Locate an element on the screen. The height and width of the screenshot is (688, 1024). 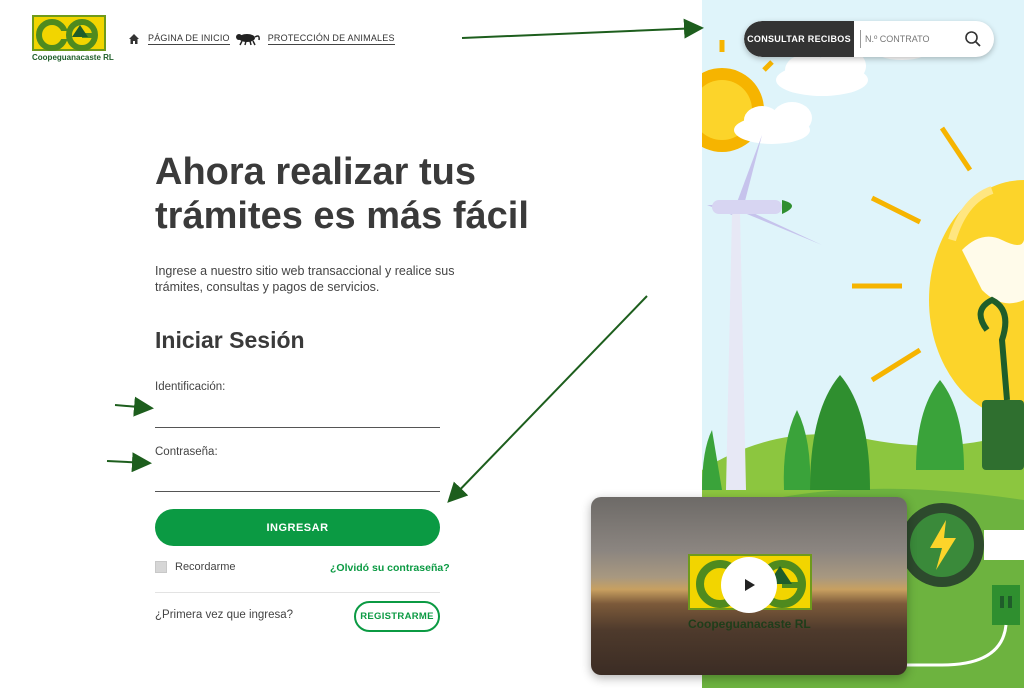
brand-logo: Coopeguanacaste RL is located at coordinates (72, 40).